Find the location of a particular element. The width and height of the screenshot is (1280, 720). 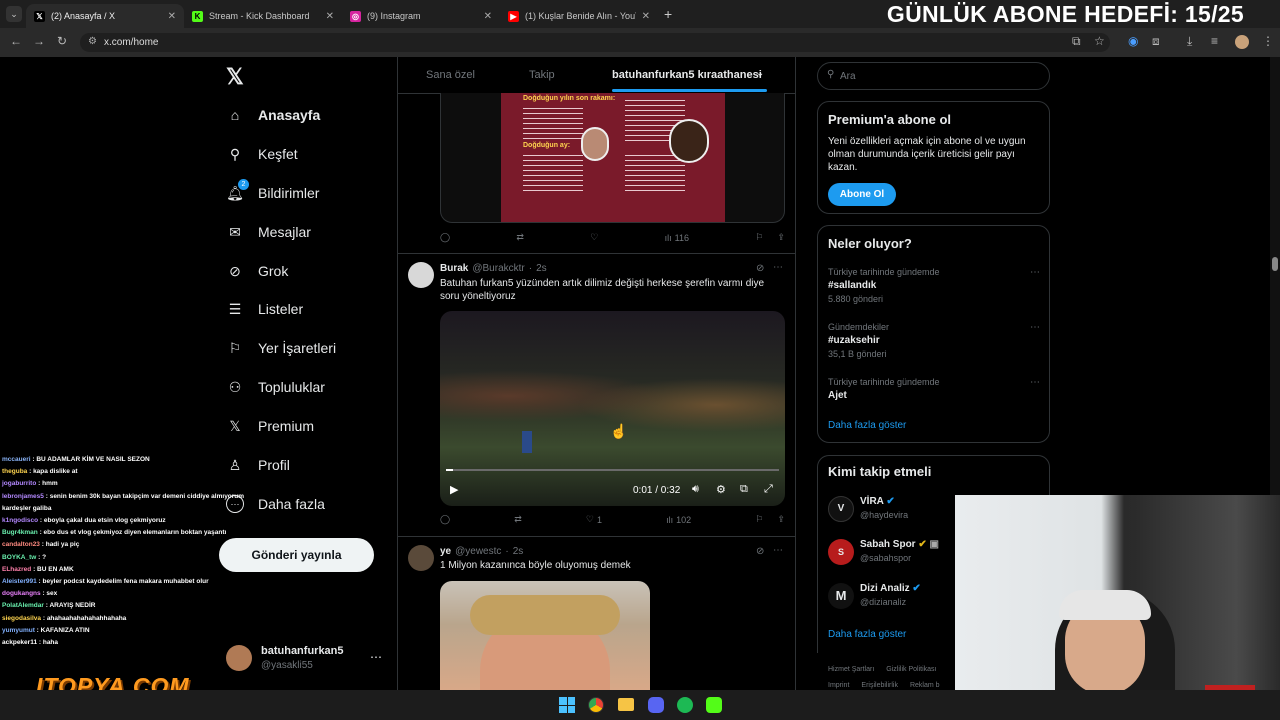

chrome-icon is located at coordinates (596, 705).